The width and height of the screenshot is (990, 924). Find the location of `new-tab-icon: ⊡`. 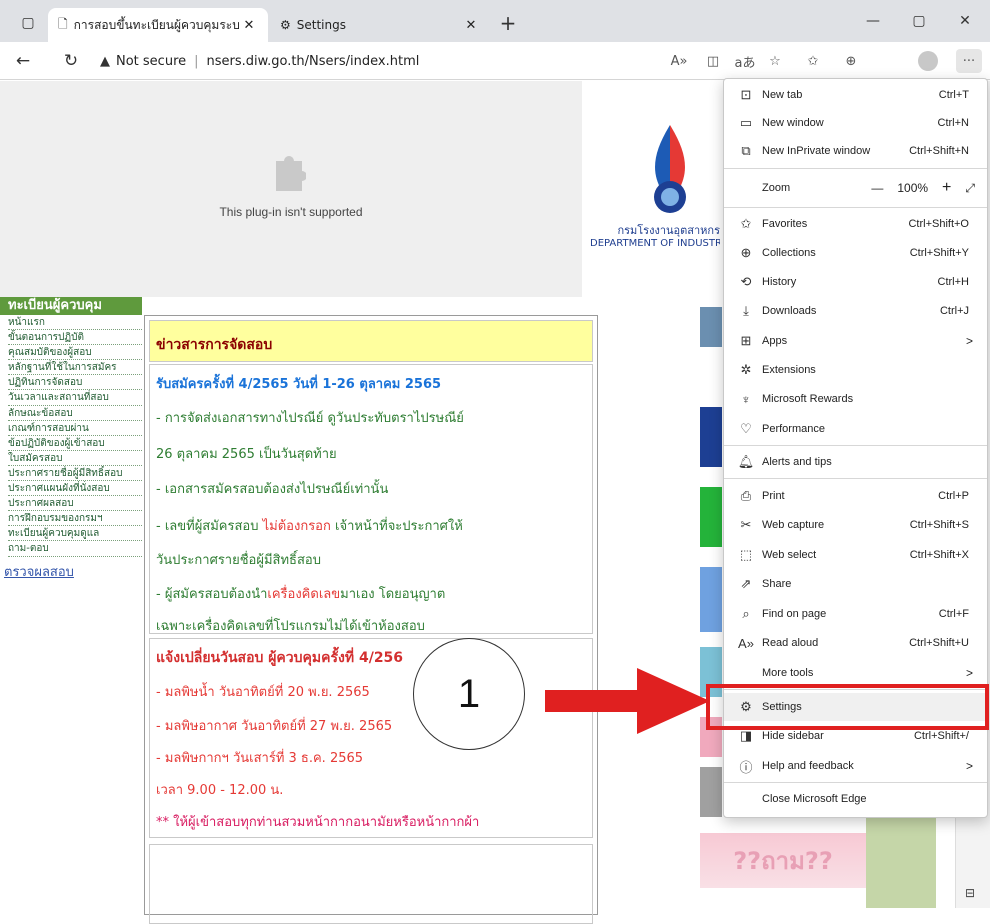

new-tab-icon: ⊡ is located at coordinates (746, 94).